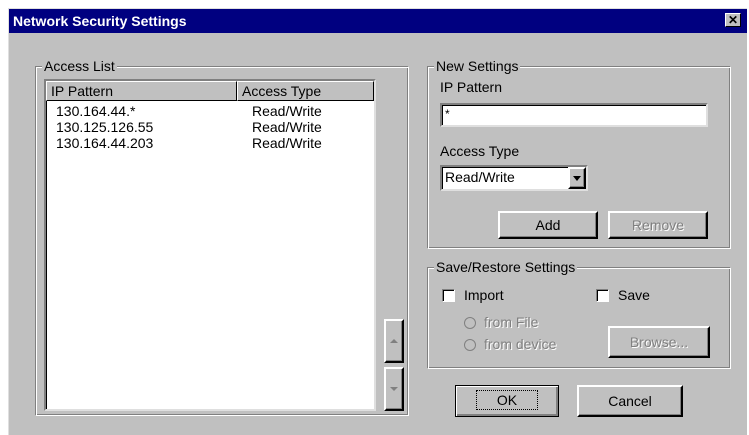 The height and width of the screenshot is (435, 749). I want to click on scroll-down-button, so click(394, 389).